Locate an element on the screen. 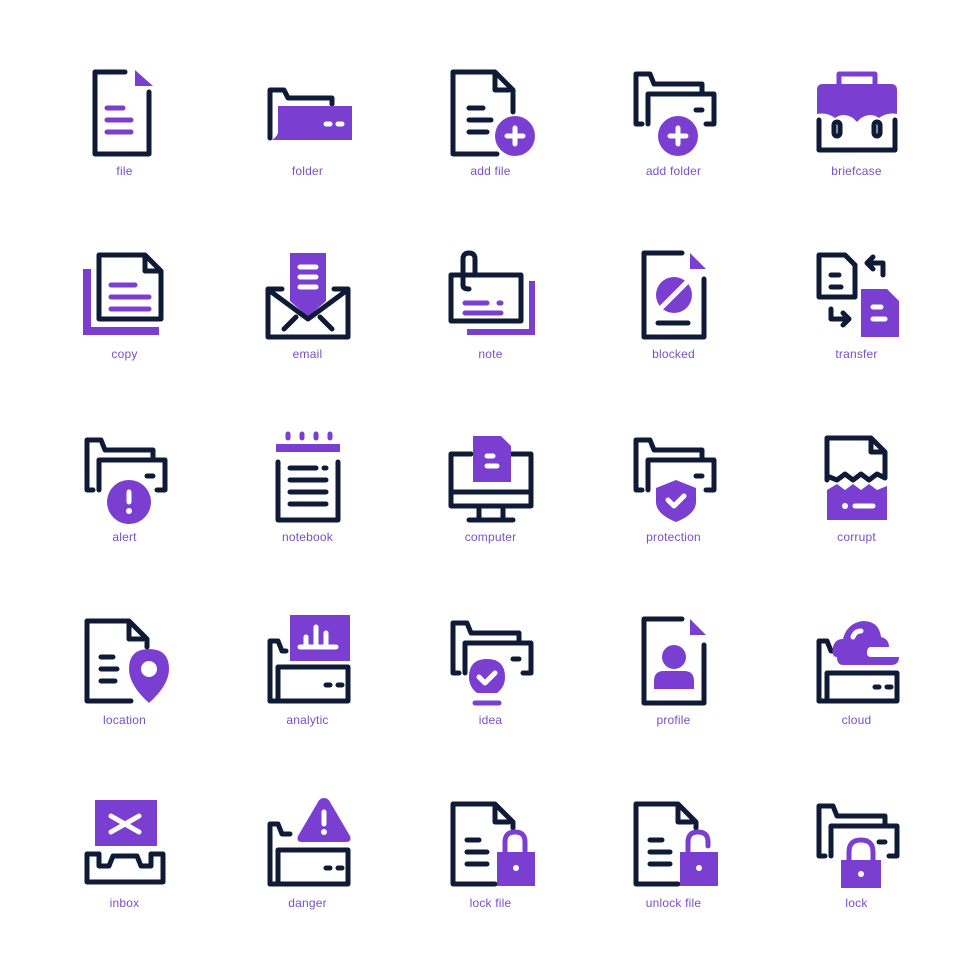 This screenshot has width=980, height=980. icon-cell-computer: computer is located at coordinates (490, 519).